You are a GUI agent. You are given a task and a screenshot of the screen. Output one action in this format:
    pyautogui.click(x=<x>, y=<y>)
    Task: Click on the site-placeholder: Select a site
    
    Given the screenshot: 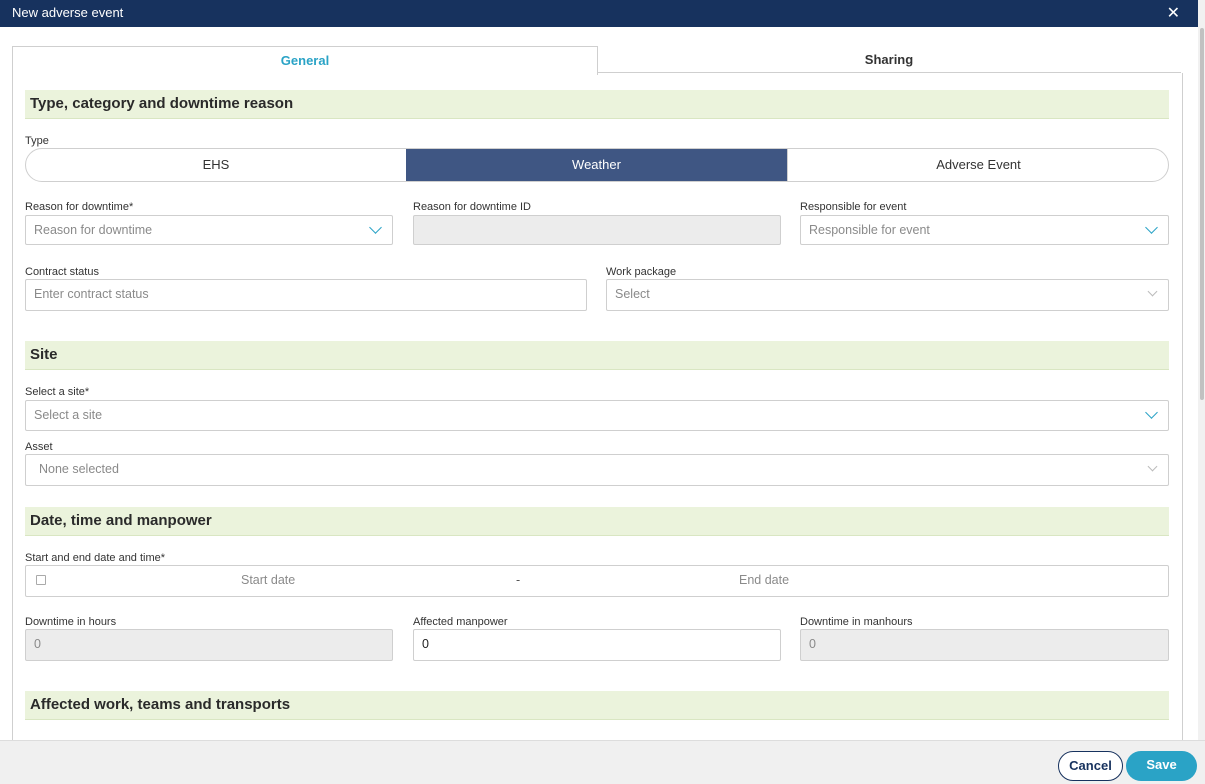 What is the action you would take?
    pyautogui.click(x=68, y=415)
    